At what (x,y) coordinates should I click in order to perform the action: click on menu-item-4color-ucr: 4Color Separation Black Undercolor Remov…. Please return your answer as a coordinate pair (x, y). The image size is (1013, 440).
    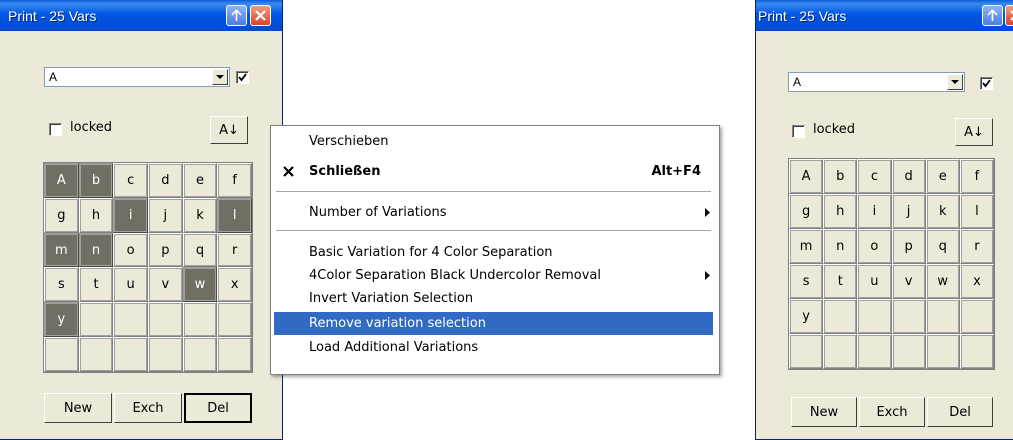
    Looking at the image, I should click on (493, 275).